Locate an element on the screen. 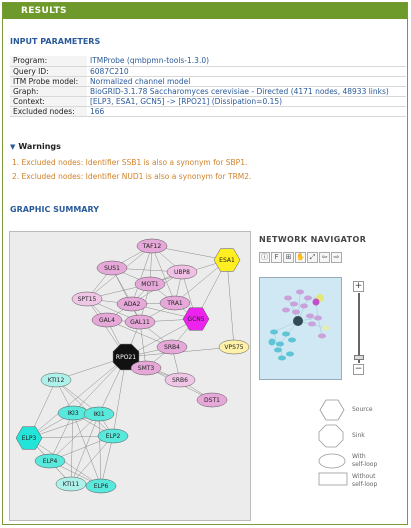 The height and width of the screenshot is (528, 411). without-self-loop-rect-icon is located at coordinates (333, 479).